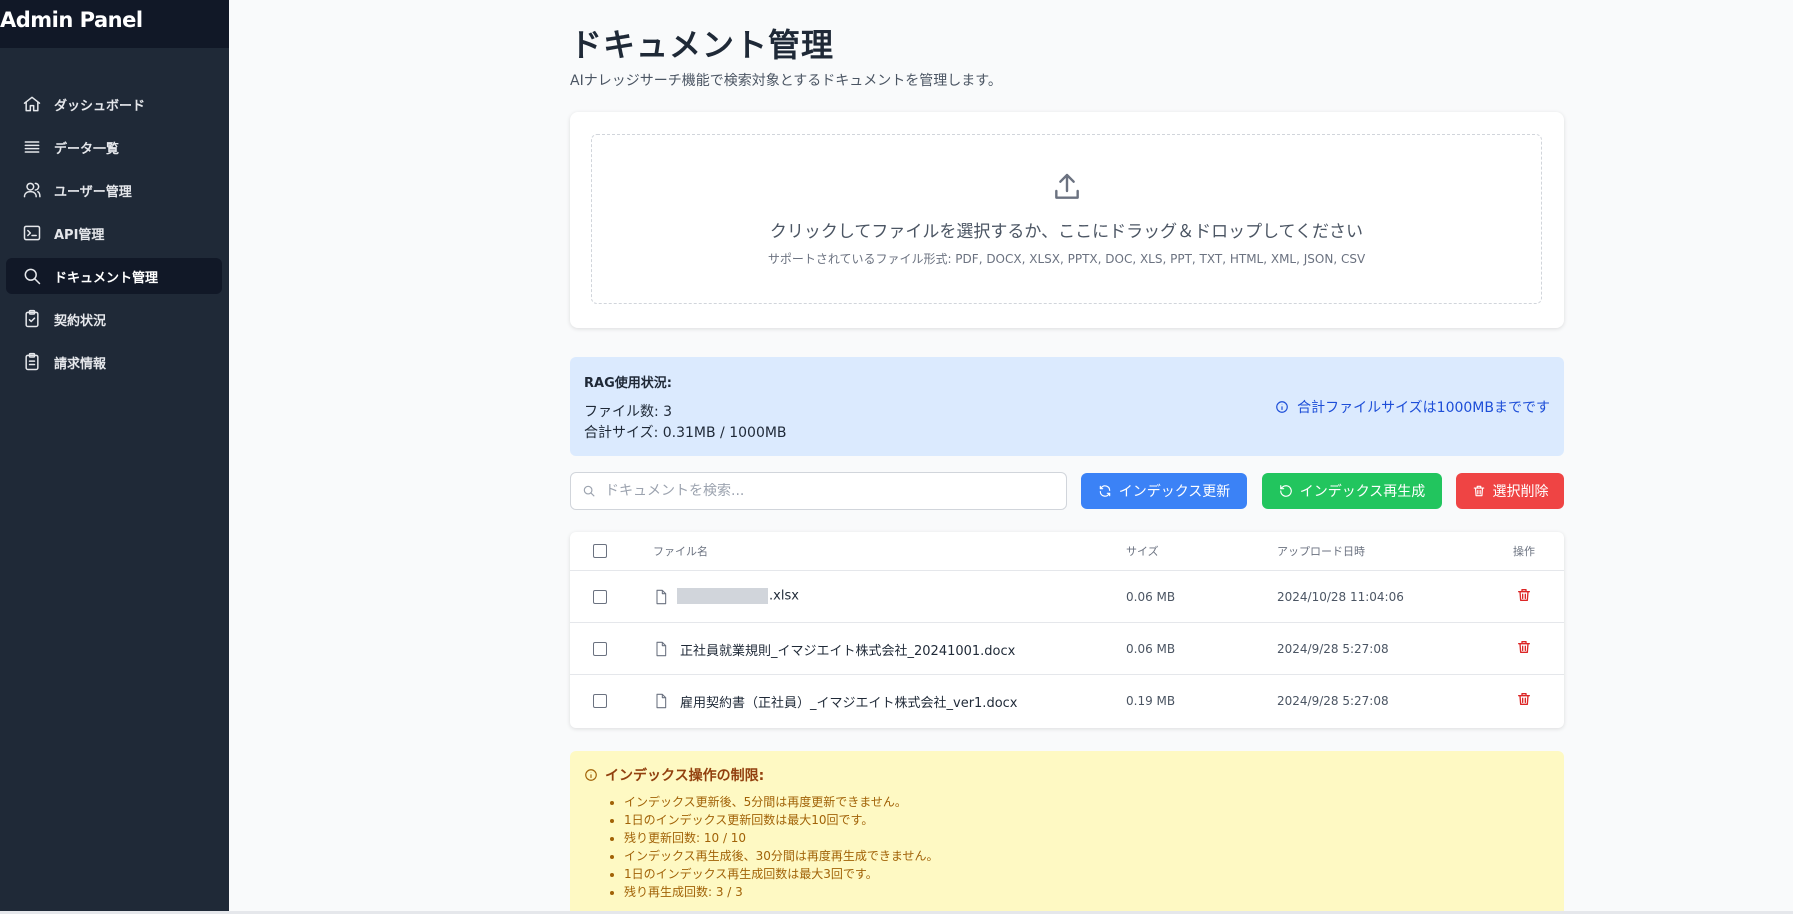 The height and width of the screenshot is (914, 1793). What do you see at coordinates (781, 838) in the screenshot?
I see `list-item: 残り更新回数: 10 / 10` at bounding box center [781, 838].